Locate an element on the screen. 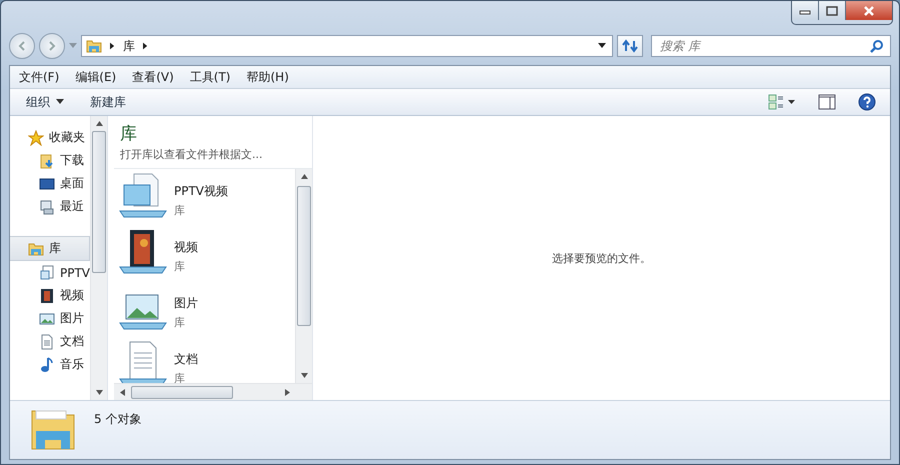 Image resolution: width=900 pixels, height=465 pixels. search-field: 搜索 库 is located at coordinates (771, 46).